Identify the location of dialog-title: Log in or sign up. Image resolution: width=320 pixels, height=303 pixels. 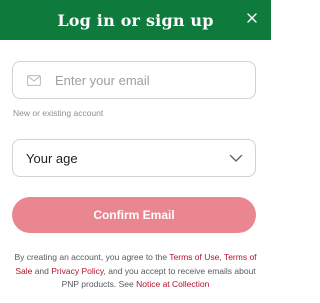
(135, 20).